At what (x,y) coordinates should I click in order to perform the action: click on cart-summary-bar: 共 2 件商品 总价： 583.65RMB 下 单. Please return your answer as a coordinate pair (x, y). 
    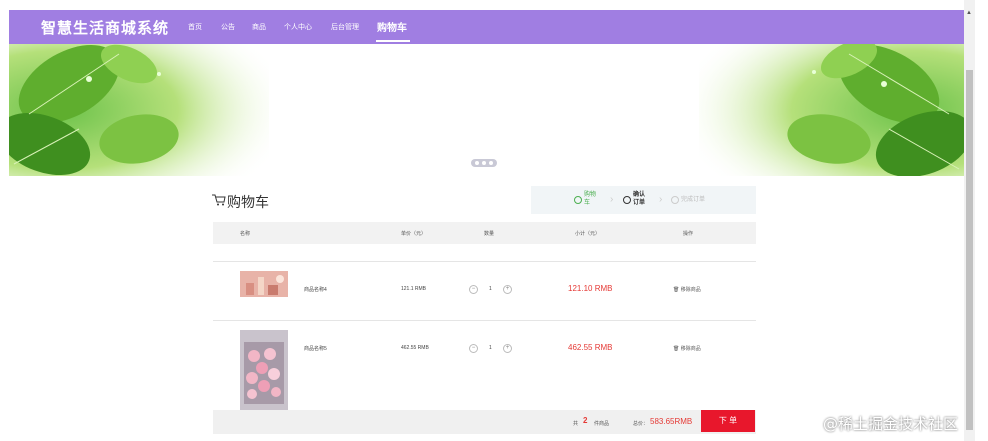
    Looking at the image, I should click on (484, 422).